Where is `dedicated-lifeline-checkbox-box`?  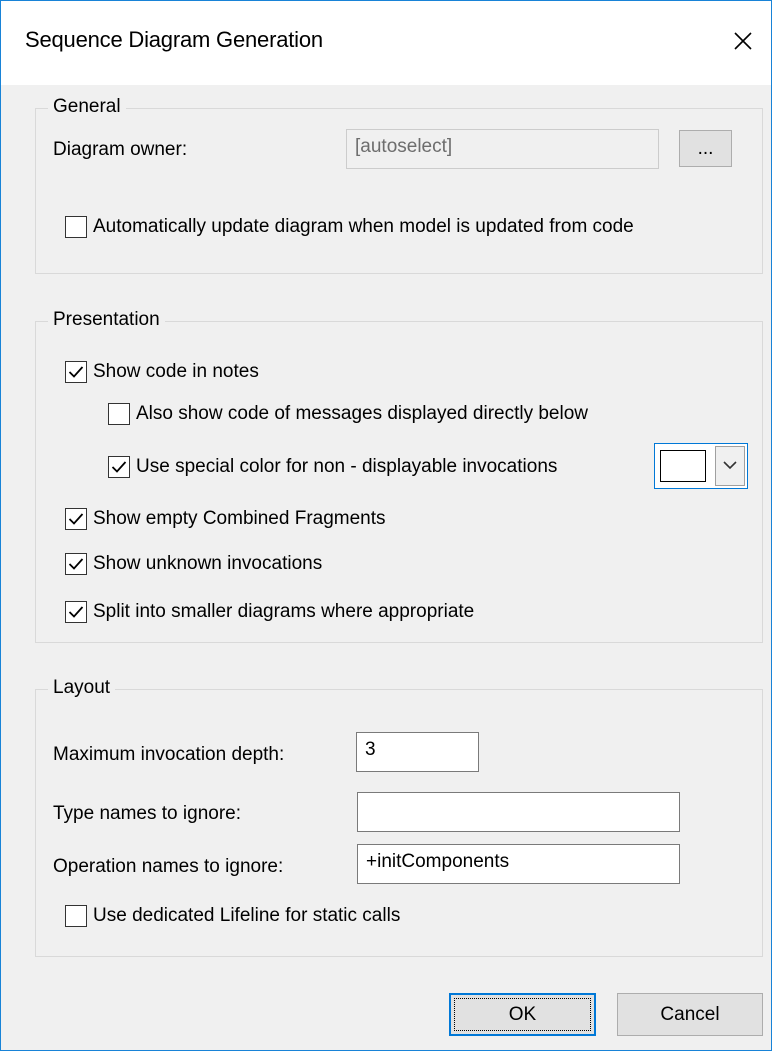 dedicated-lifeline-checkbox-box is located at coordinates (76, 916).